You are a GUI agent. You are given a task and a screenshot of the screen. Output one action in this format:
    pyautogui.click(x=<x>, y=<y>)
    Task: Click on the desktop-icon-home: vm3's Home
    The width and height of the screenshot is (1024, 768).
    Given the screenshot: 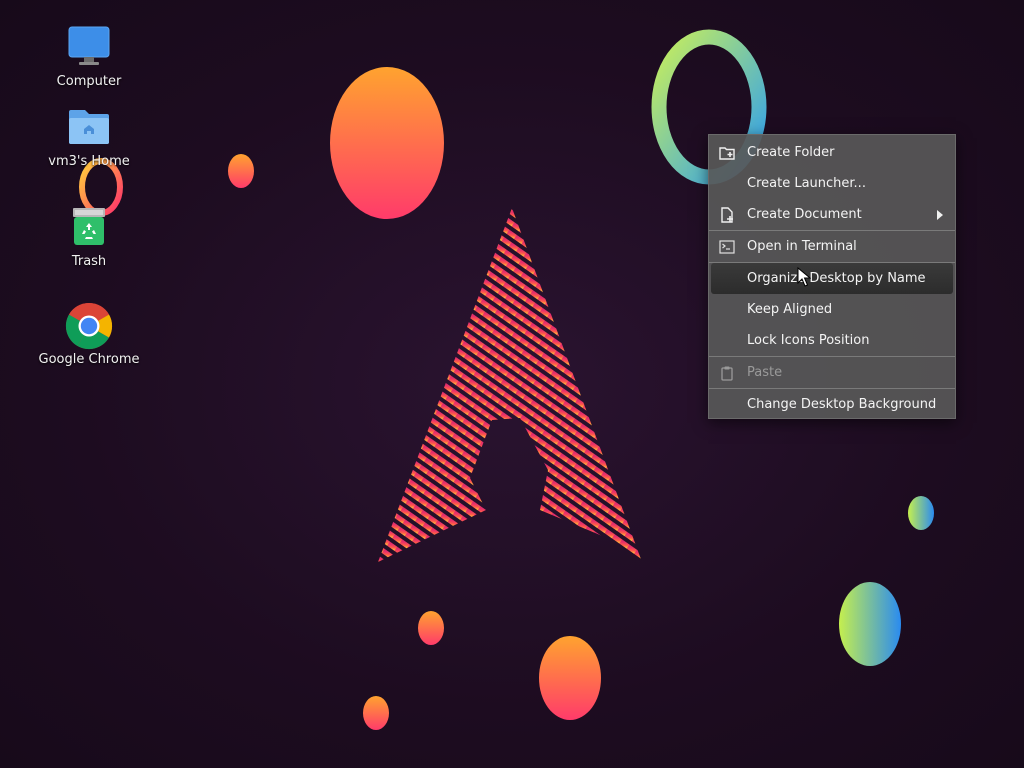 What is the action you would take?
    pyautogui.click(x=89, y=136)
    